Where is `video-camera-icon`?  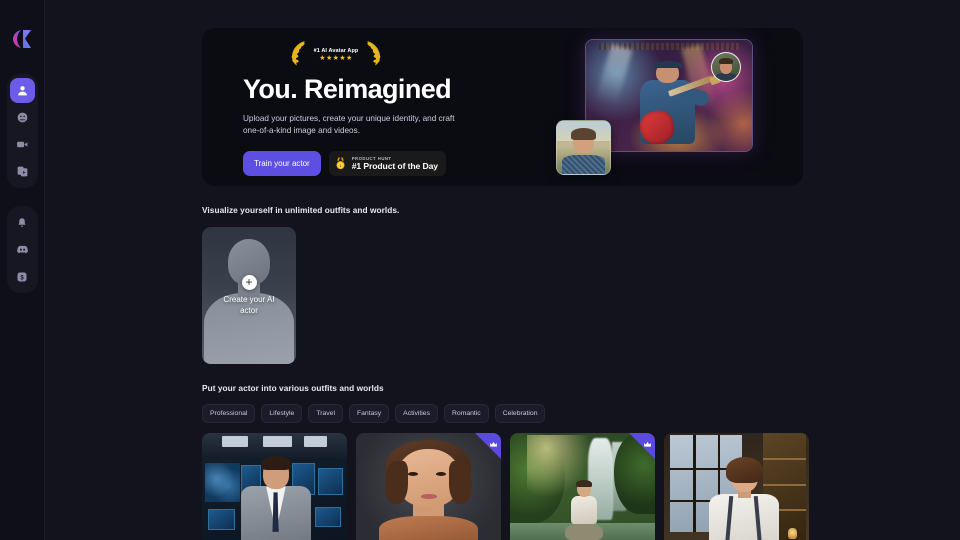
video-camera-icon is located at coordinates (22, 144).